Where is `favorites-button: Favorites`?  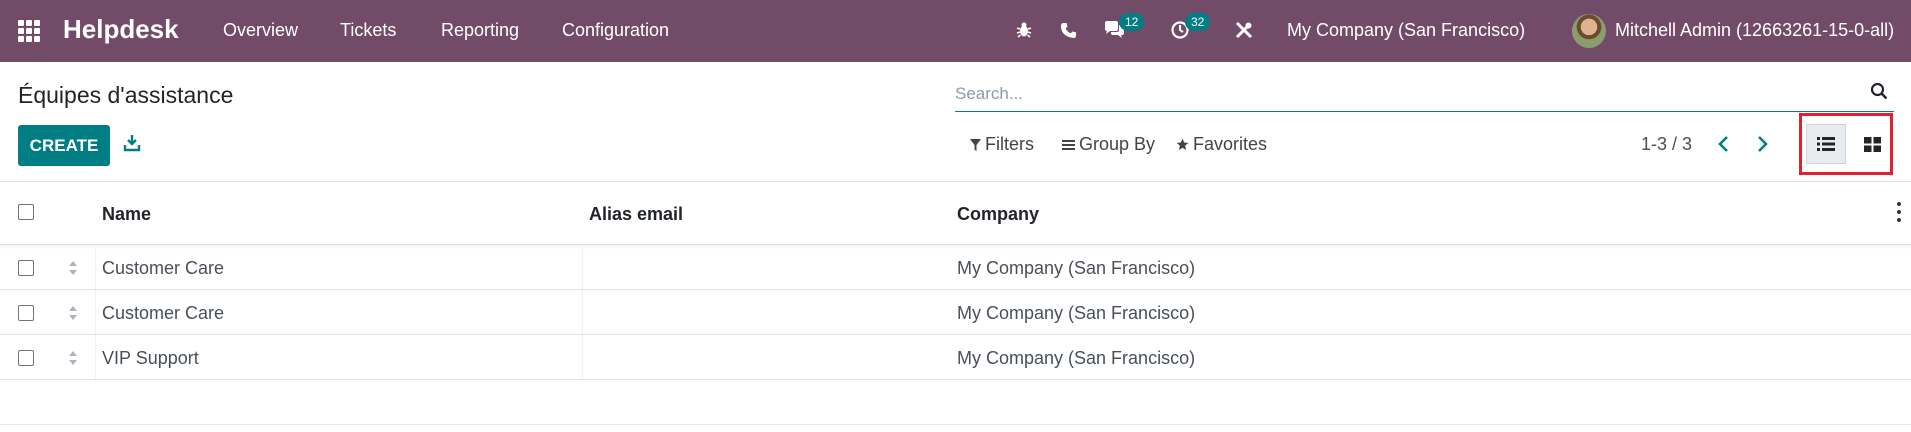
favorites-button: Favorites is located at coordinates (1221, 144).